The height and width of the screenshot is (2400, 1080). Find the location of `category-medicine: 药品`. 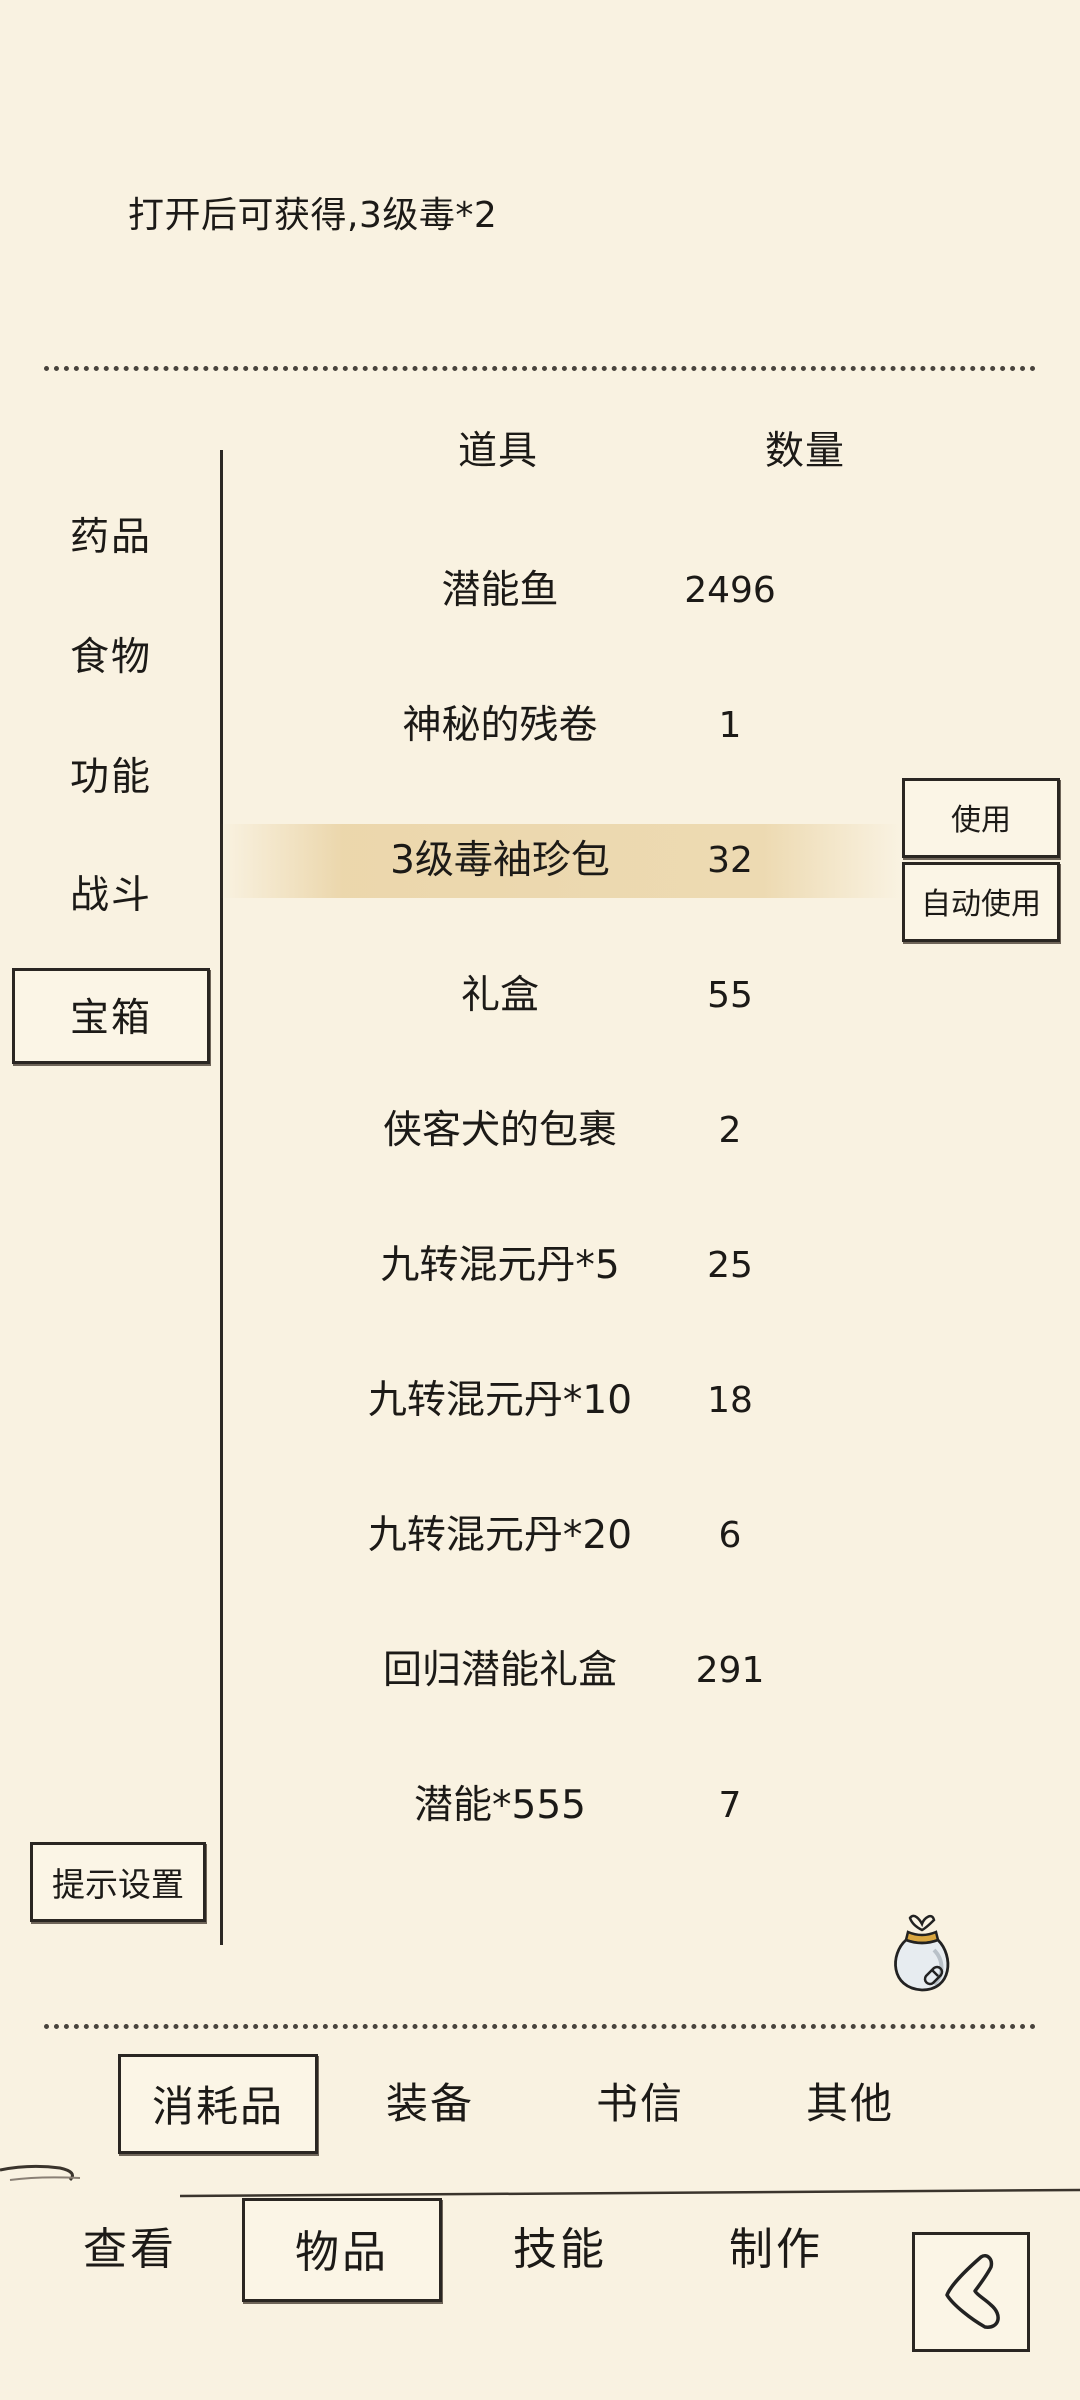

category-medicine: 药品 is located at coordinates (111, 538).